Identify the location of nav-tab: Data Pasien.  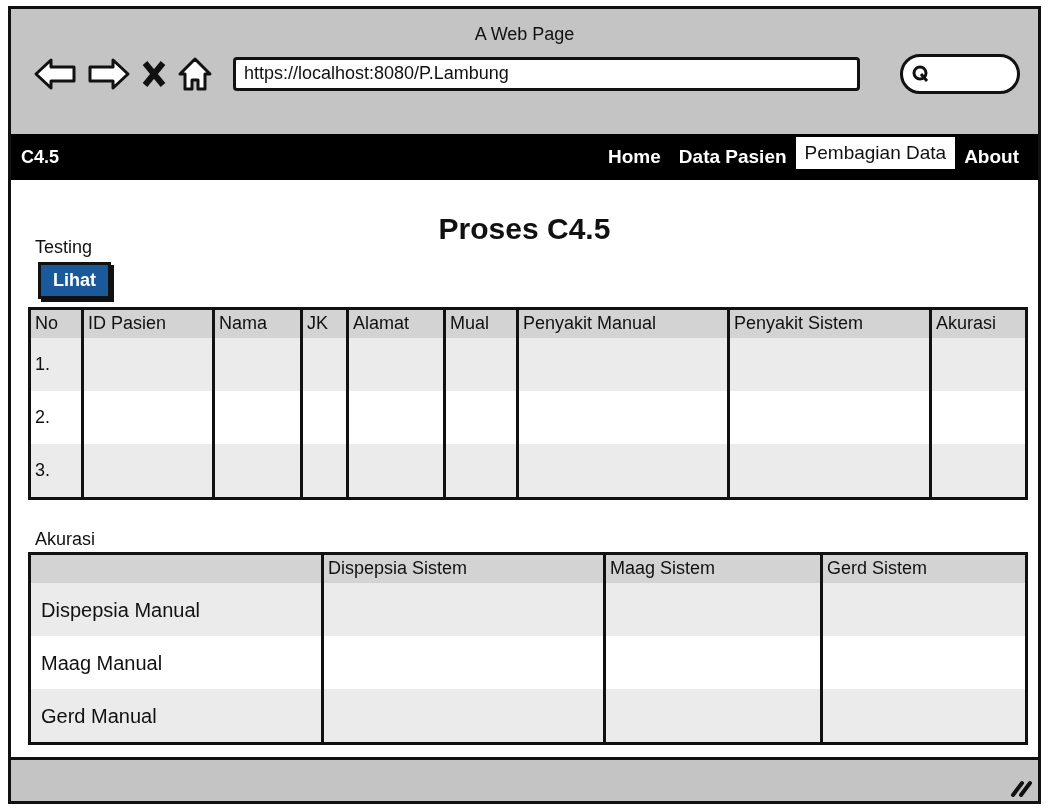
(732, 157).